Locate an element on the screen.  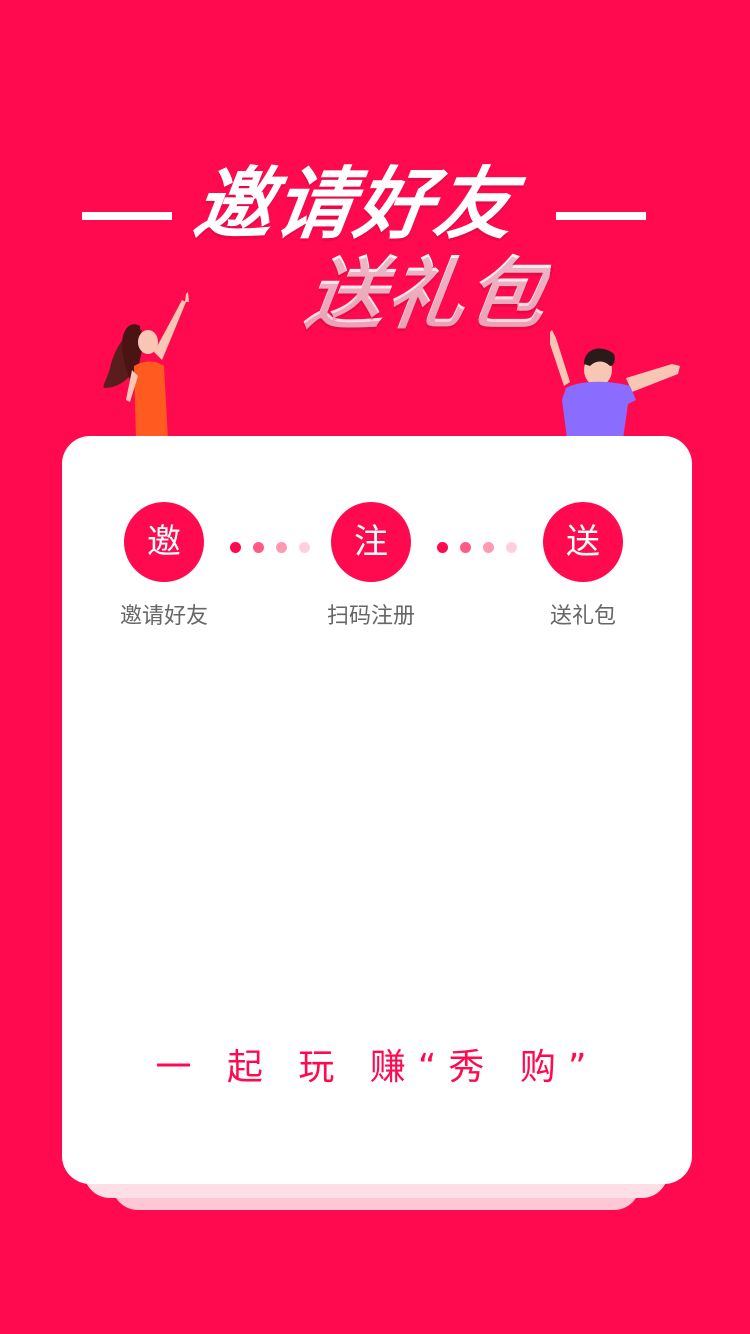
title-dash-left is located at coordinates (127, 216).